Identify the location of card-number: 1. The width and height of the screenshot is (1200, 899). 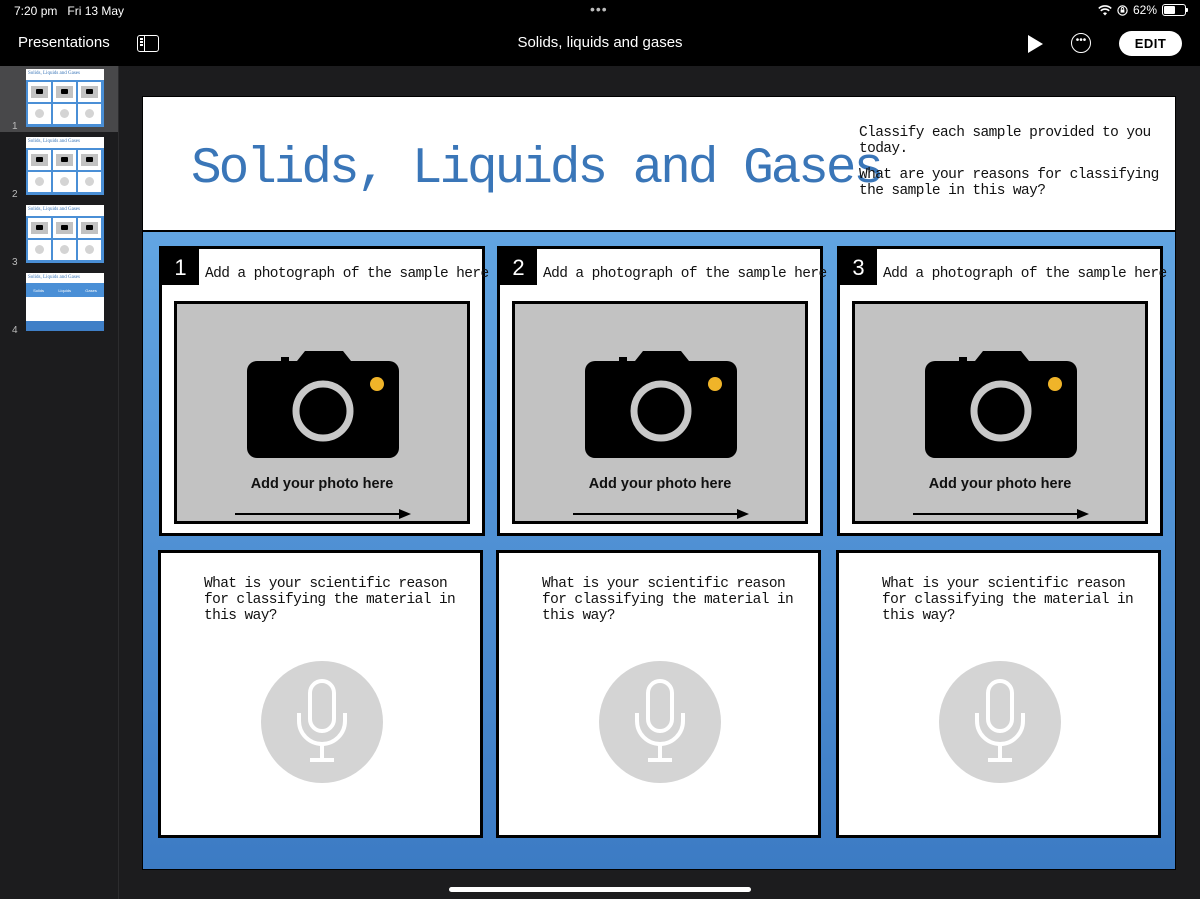
(180, 267).